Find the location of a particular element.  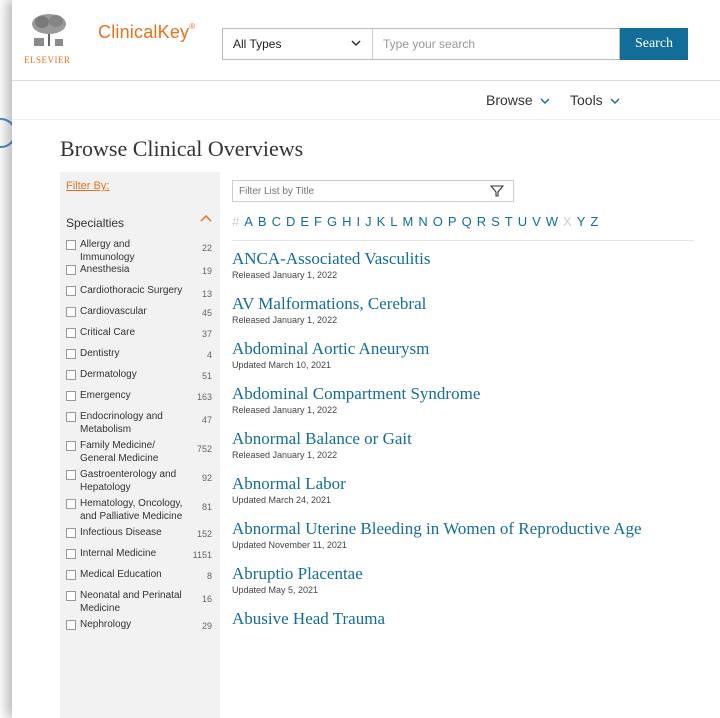

chevron-up-icon is located at coordinates (206, 218).